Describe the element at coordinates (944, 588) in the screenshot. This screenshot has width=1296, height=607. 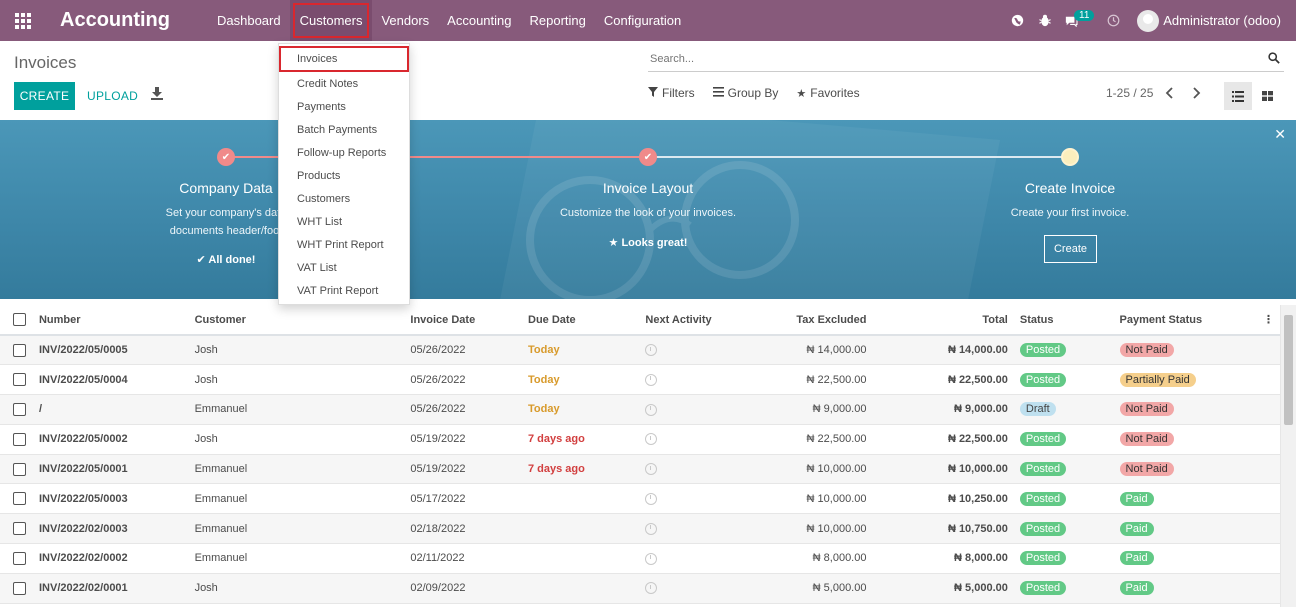
I see `cell-total: ₦ 5,000.00` at that location.